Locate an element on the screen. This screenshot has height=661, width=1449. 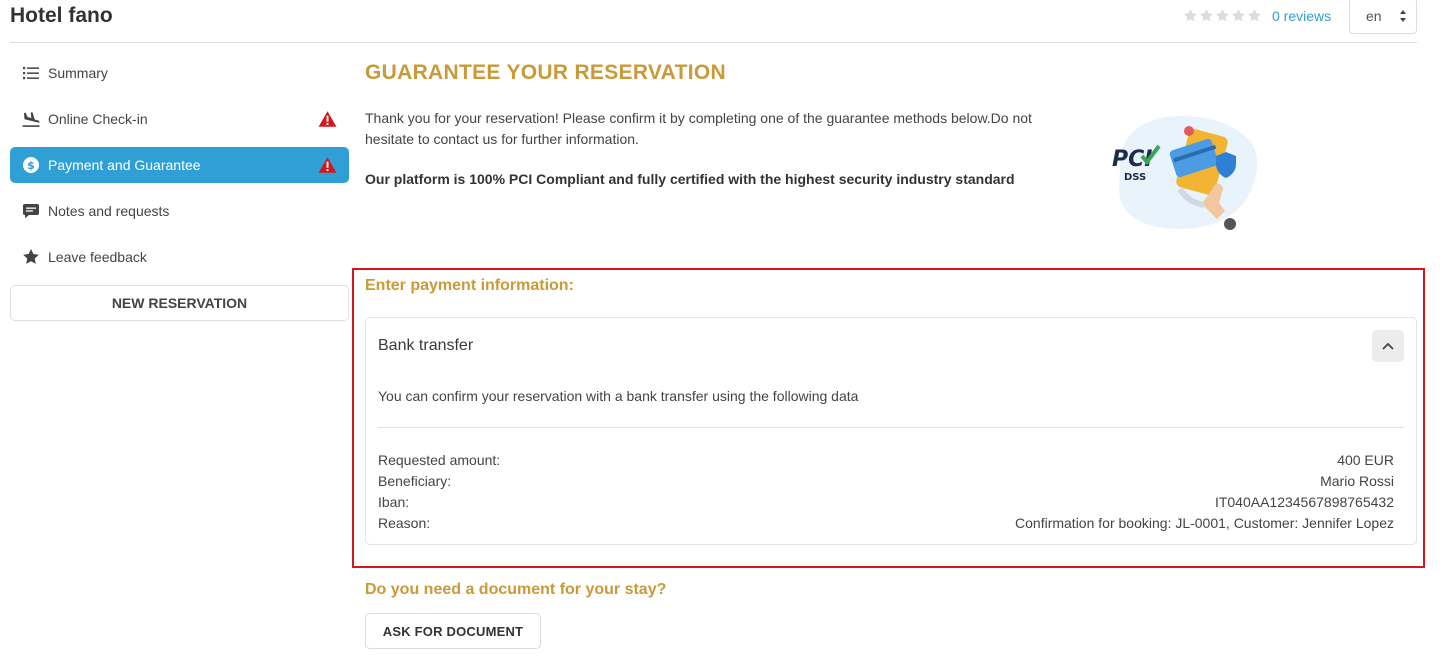
payment-section-title: Enter payment information: is located at coordinates (469, 285).